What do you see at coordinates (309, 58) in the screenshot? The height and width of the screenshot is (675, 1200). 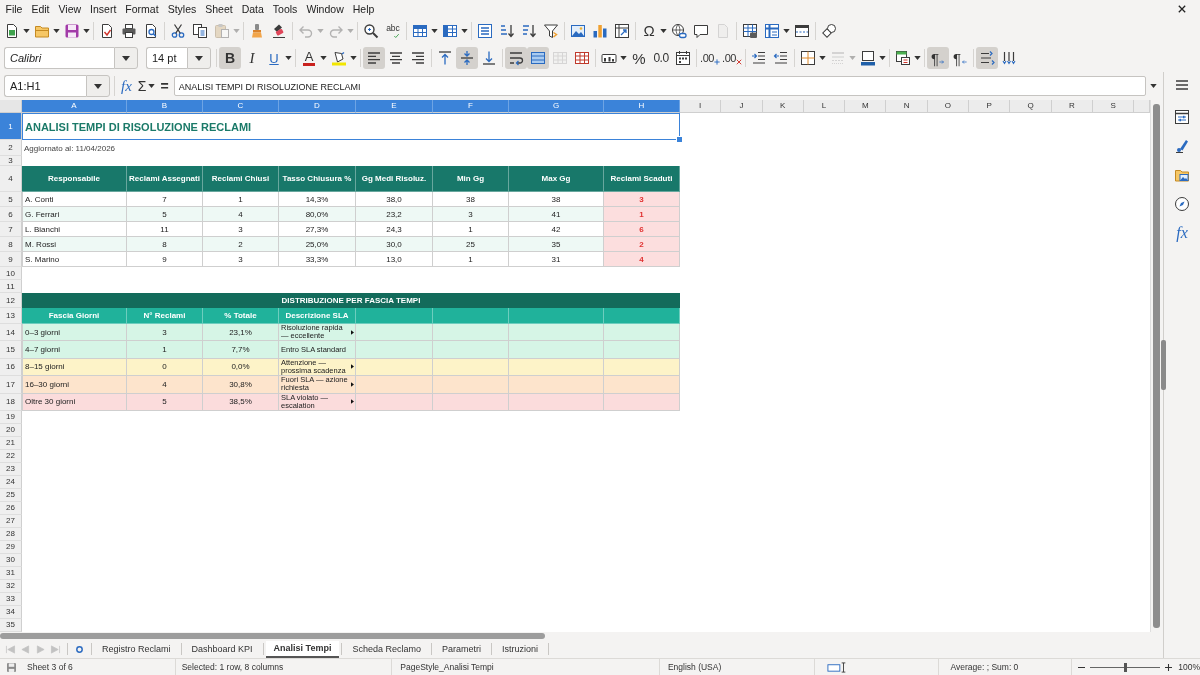 I see `font-color-button: A` at bounding box center [309, 58].